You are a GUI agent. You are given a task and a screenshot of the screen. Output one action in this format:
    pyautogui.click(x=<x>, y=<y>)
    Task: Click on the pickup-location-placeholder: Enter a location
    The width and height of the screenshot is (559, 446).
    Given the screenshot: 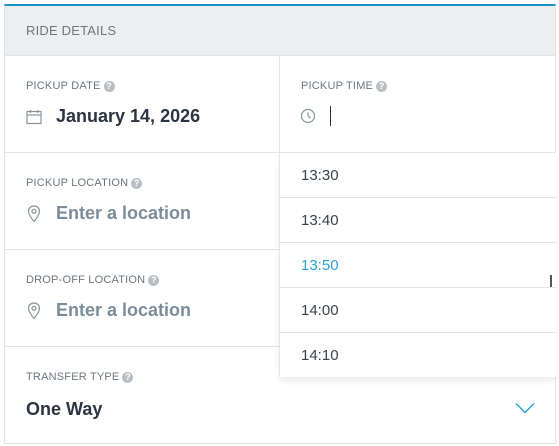 What is the action you would take?
    pyautogui.click(x=124, y=213)
    